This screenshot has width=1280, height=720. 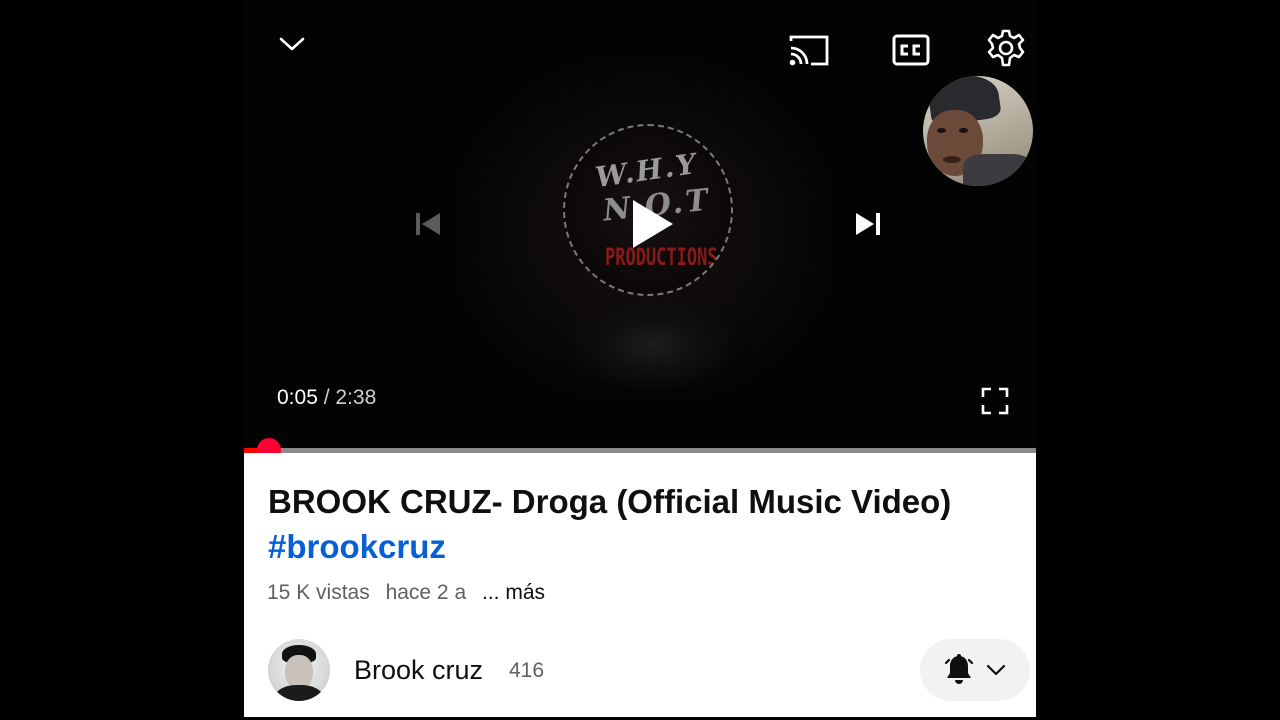 I want to click on fullscreen-icon, so click(x=995, y=401).